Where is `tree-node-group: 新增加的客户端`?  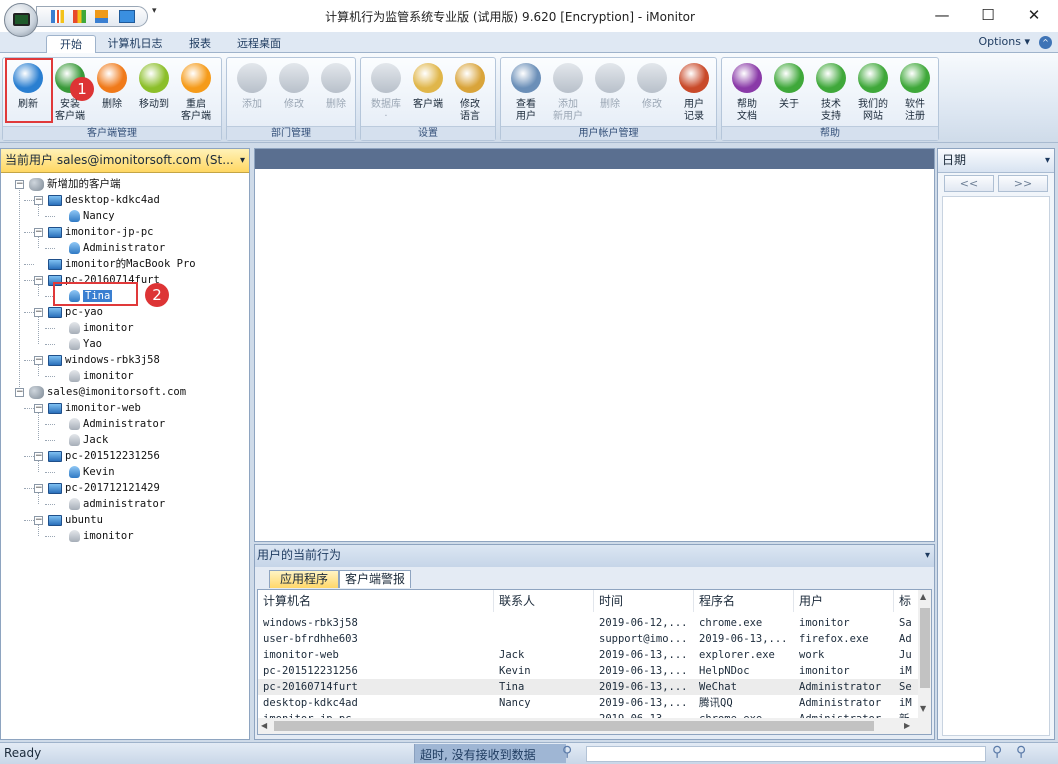
tree-node-group: 新增加的客户端 is located at coordinates (75, 184).